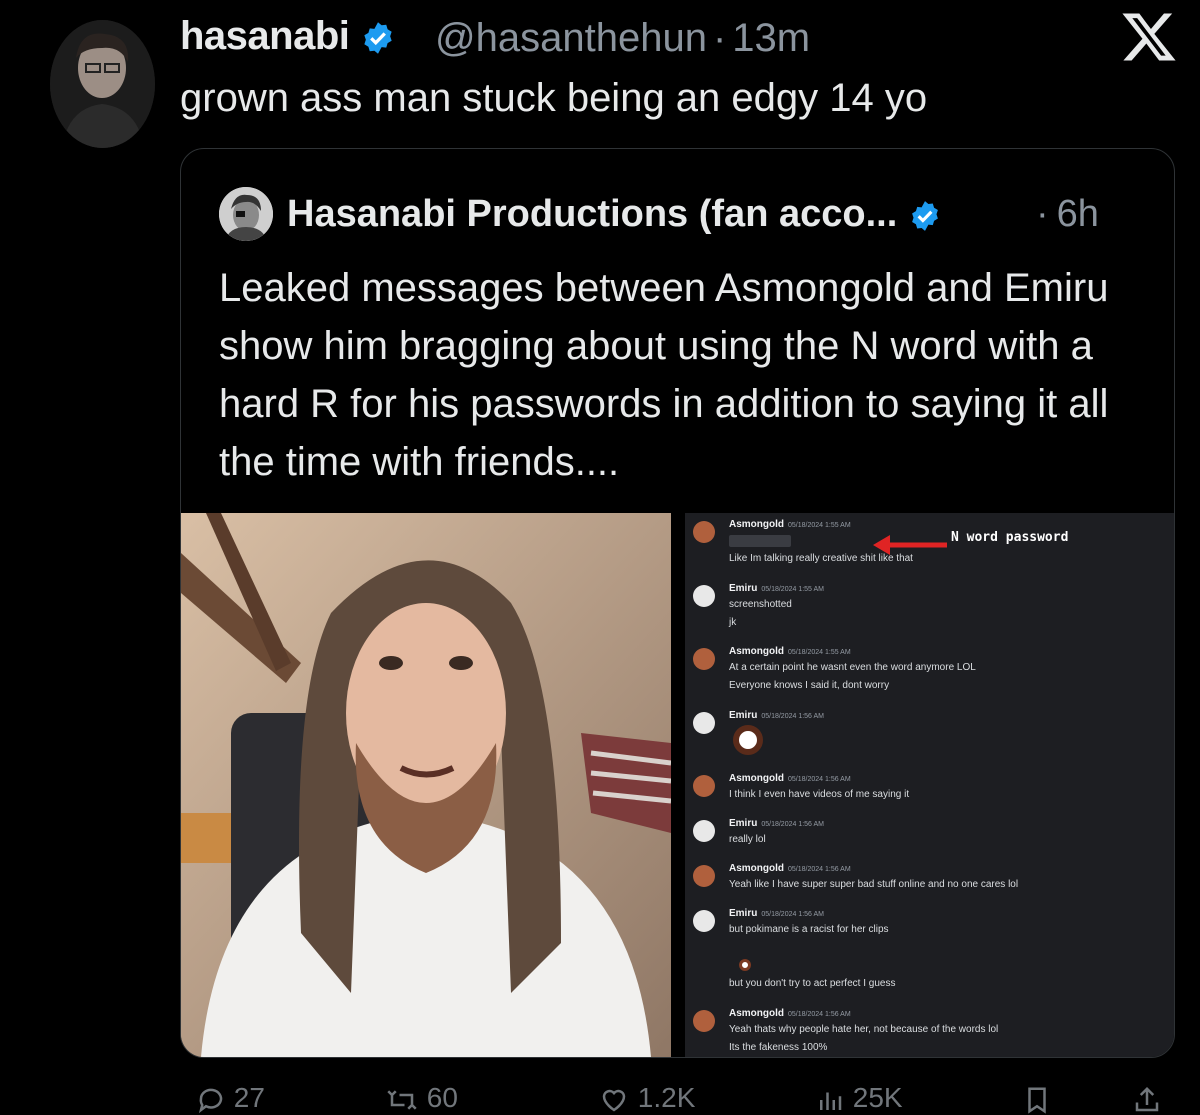 The width and height of the screenshot is (1200, 1115). What do you see at coordinates (571, 38) in the screenshot?
I see `handle-text: @hasanthehun` at bounding box center [571, 38].